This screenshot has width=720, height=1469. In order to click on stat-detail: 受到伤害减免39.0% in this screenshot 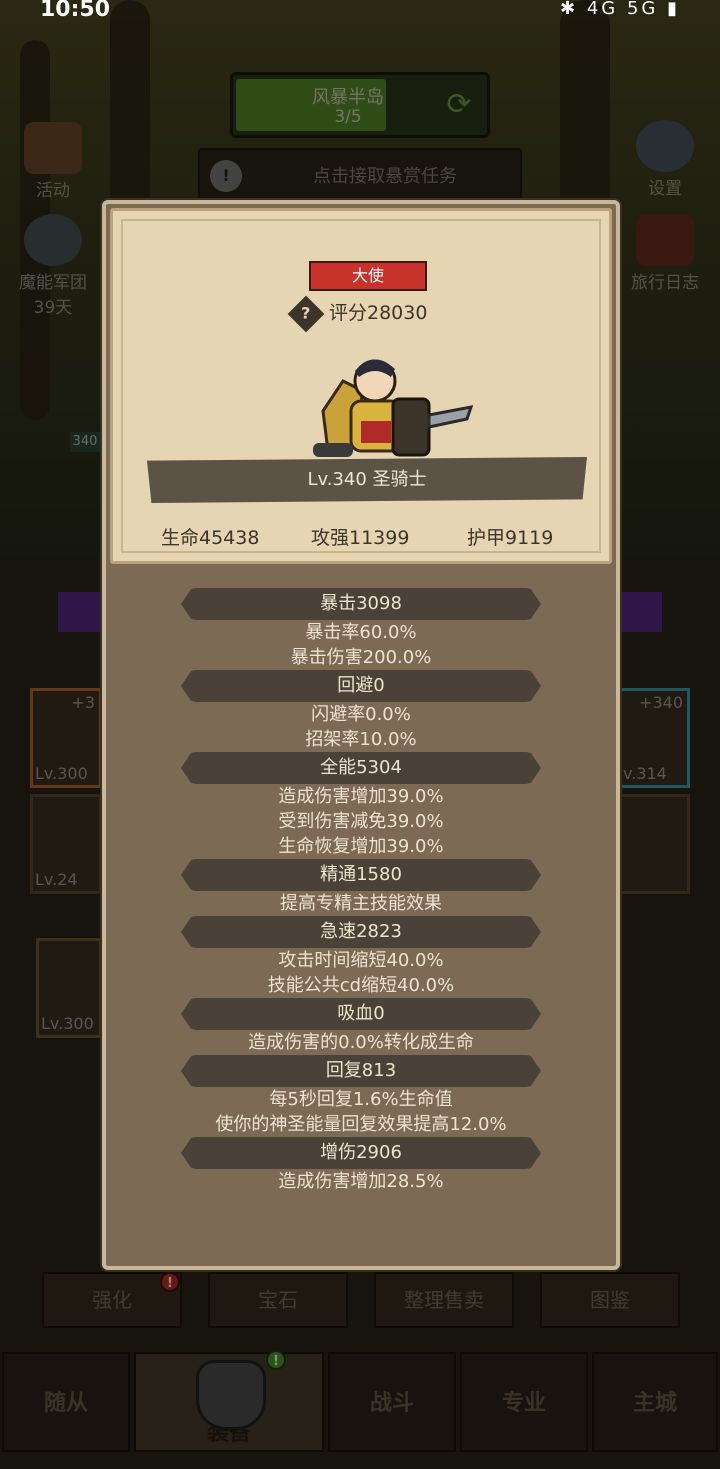, I will do `click(361, 821)`.